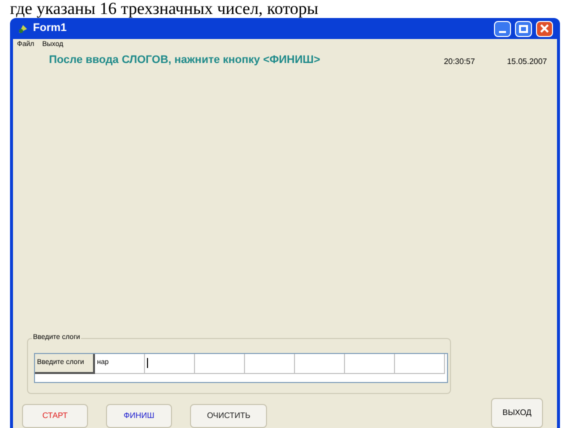  What do you see at coordinates (55, 416) in the screenshot?
I see `action-button: СТАРТ` at bounding box center [55, 416].